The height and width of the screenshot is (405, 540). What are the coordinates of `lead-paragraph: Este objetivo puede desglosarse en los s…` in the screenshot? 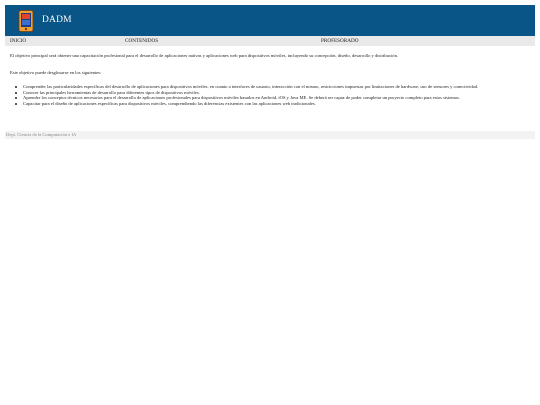 It's located at (56, 72).